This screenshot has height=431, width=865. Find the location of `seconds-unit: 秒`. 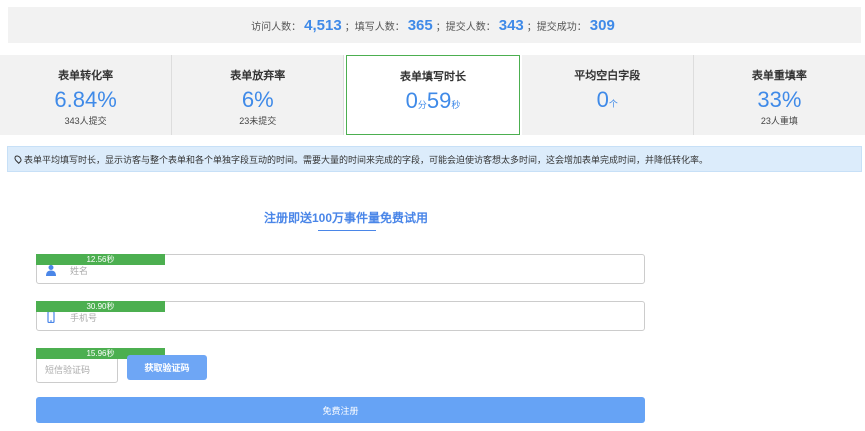

seconds-unit: 秒 is located at coordinates (456, 105).